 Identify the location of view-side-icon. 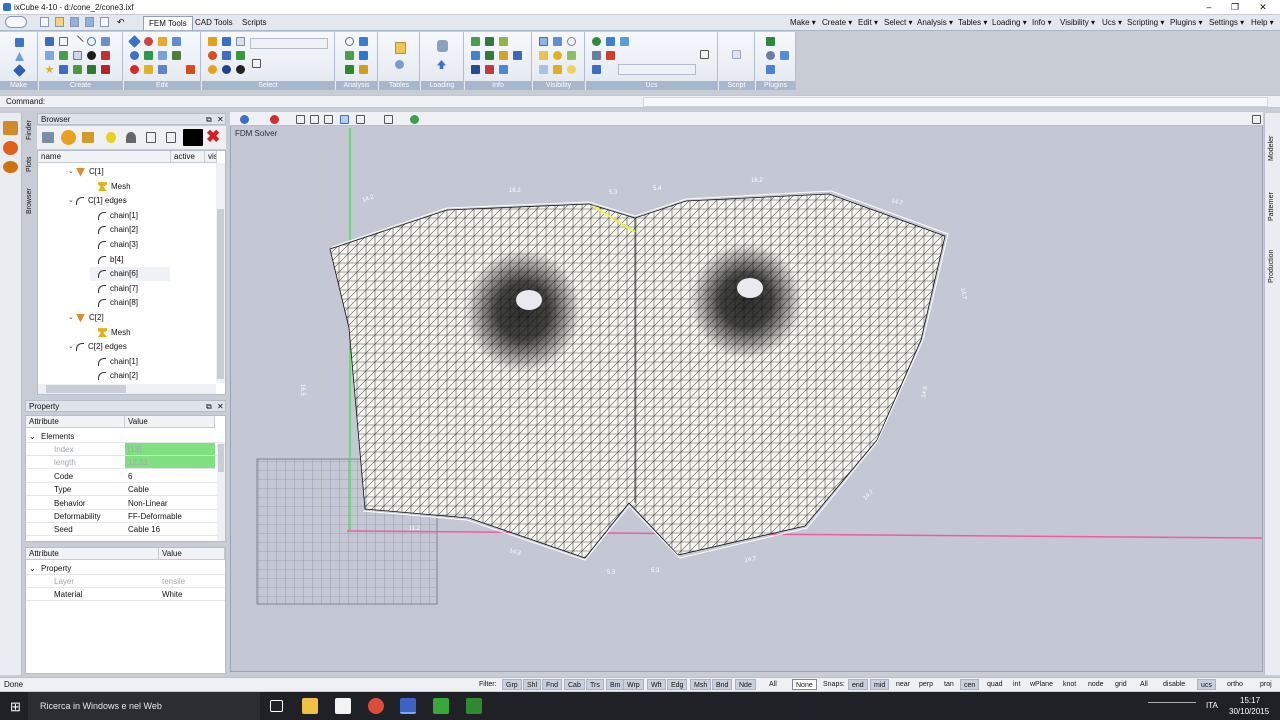
(388, 119).